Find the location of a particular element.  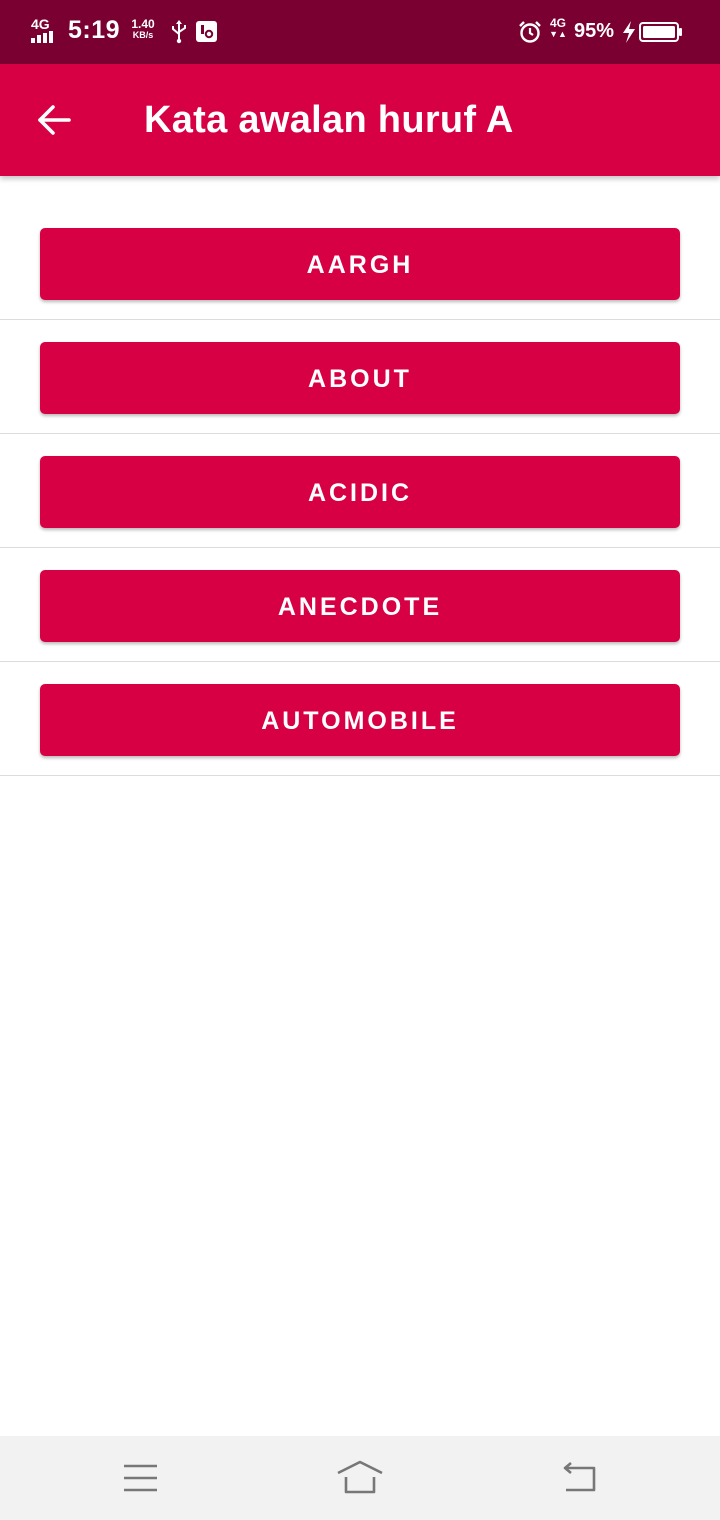

word-button-about: ABOUT is located at coordinates (360, 378).